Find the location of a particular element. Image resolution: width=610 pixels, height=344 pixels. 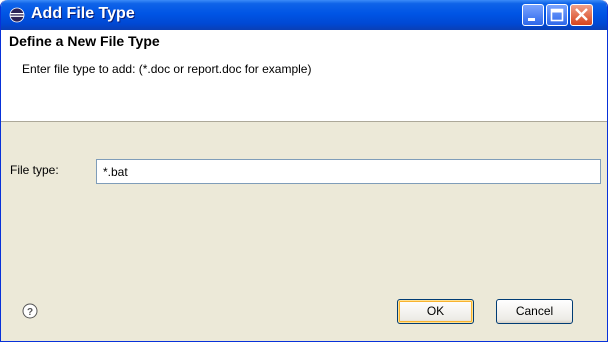

help-icon: ? is located at coordinates (30, 311).